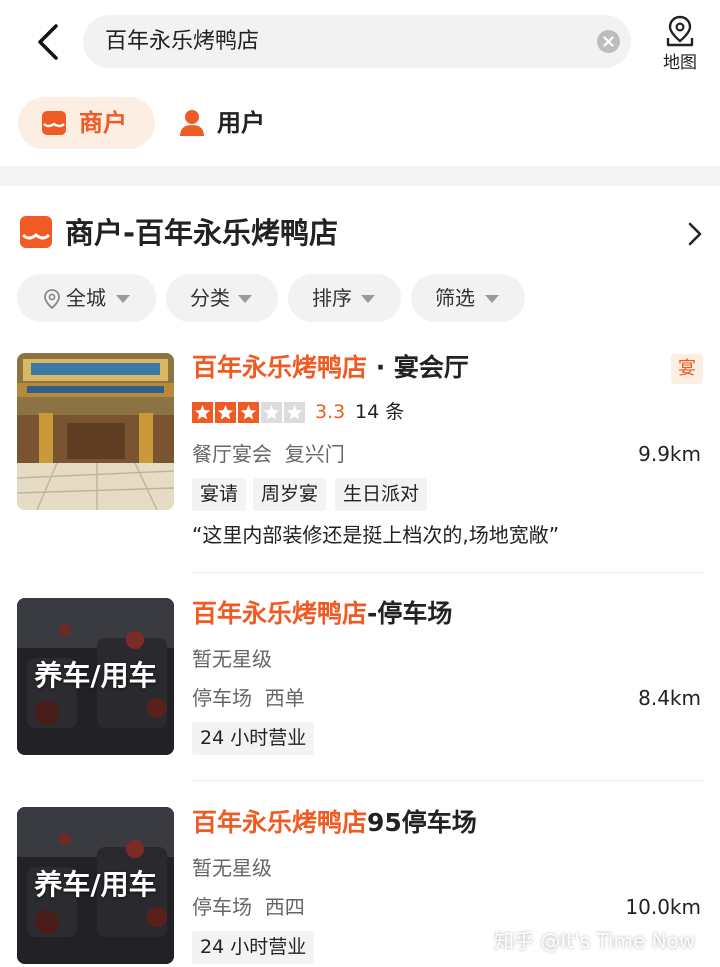  I want to click on back-arrow-icon, so click(48, 42).